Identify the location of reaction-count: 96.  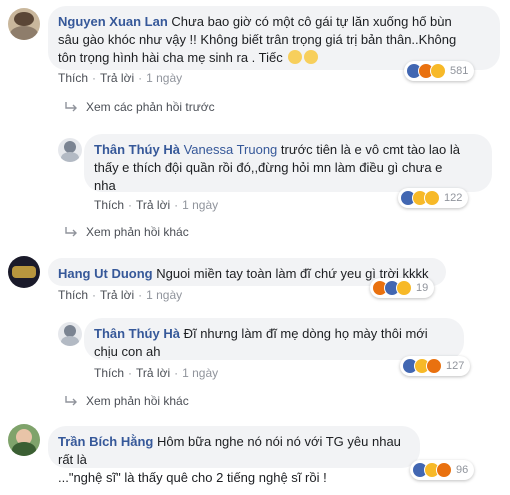
(462, 470).